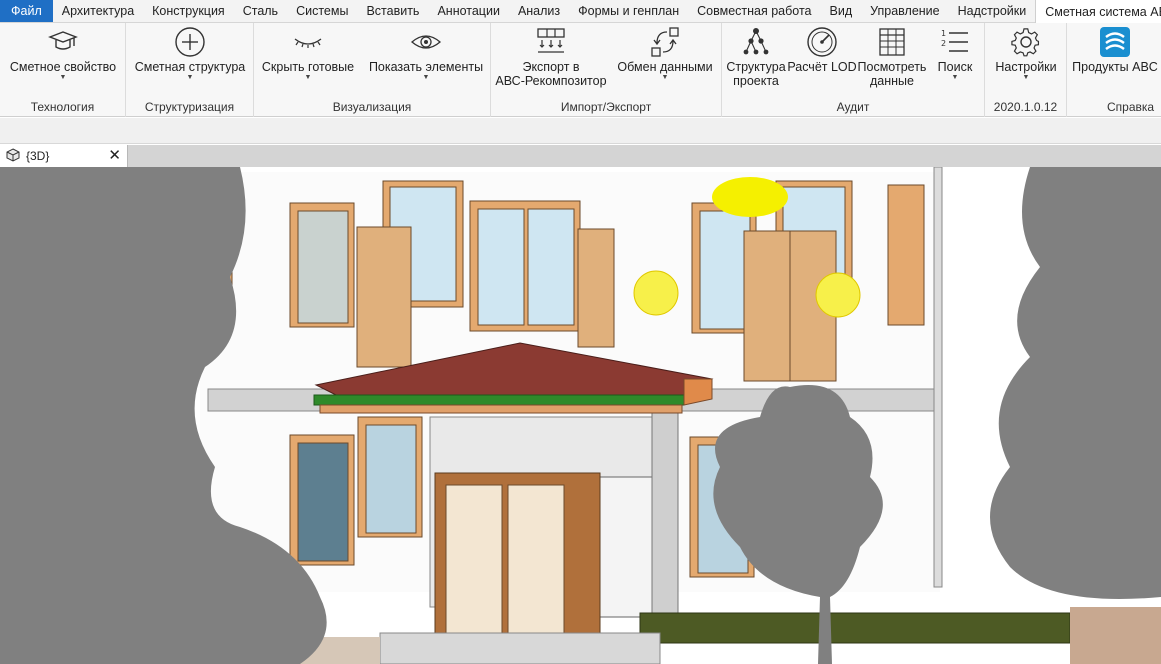 This screenshot has width=1161, height=664. Describe the element at coordinates (938, 377) in the screenshot. I see `downpipe` at that location.